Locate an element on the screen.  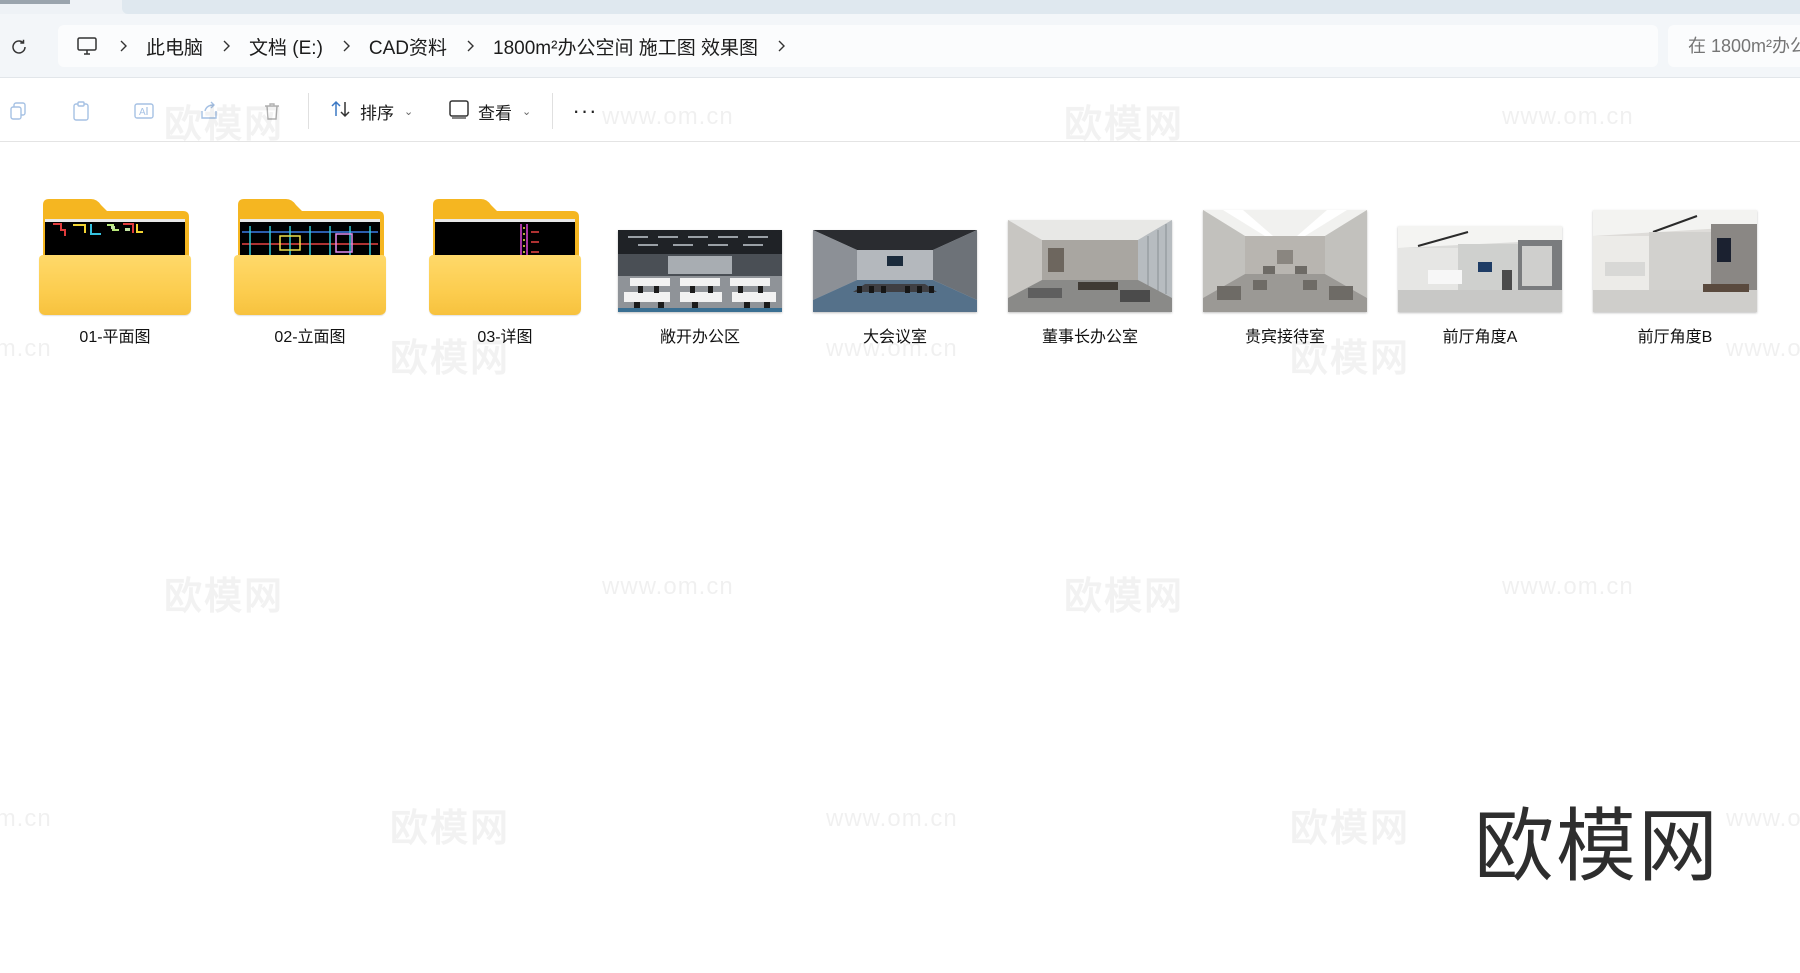
image-item: 大会议室 is located at coordinates (895, 259).